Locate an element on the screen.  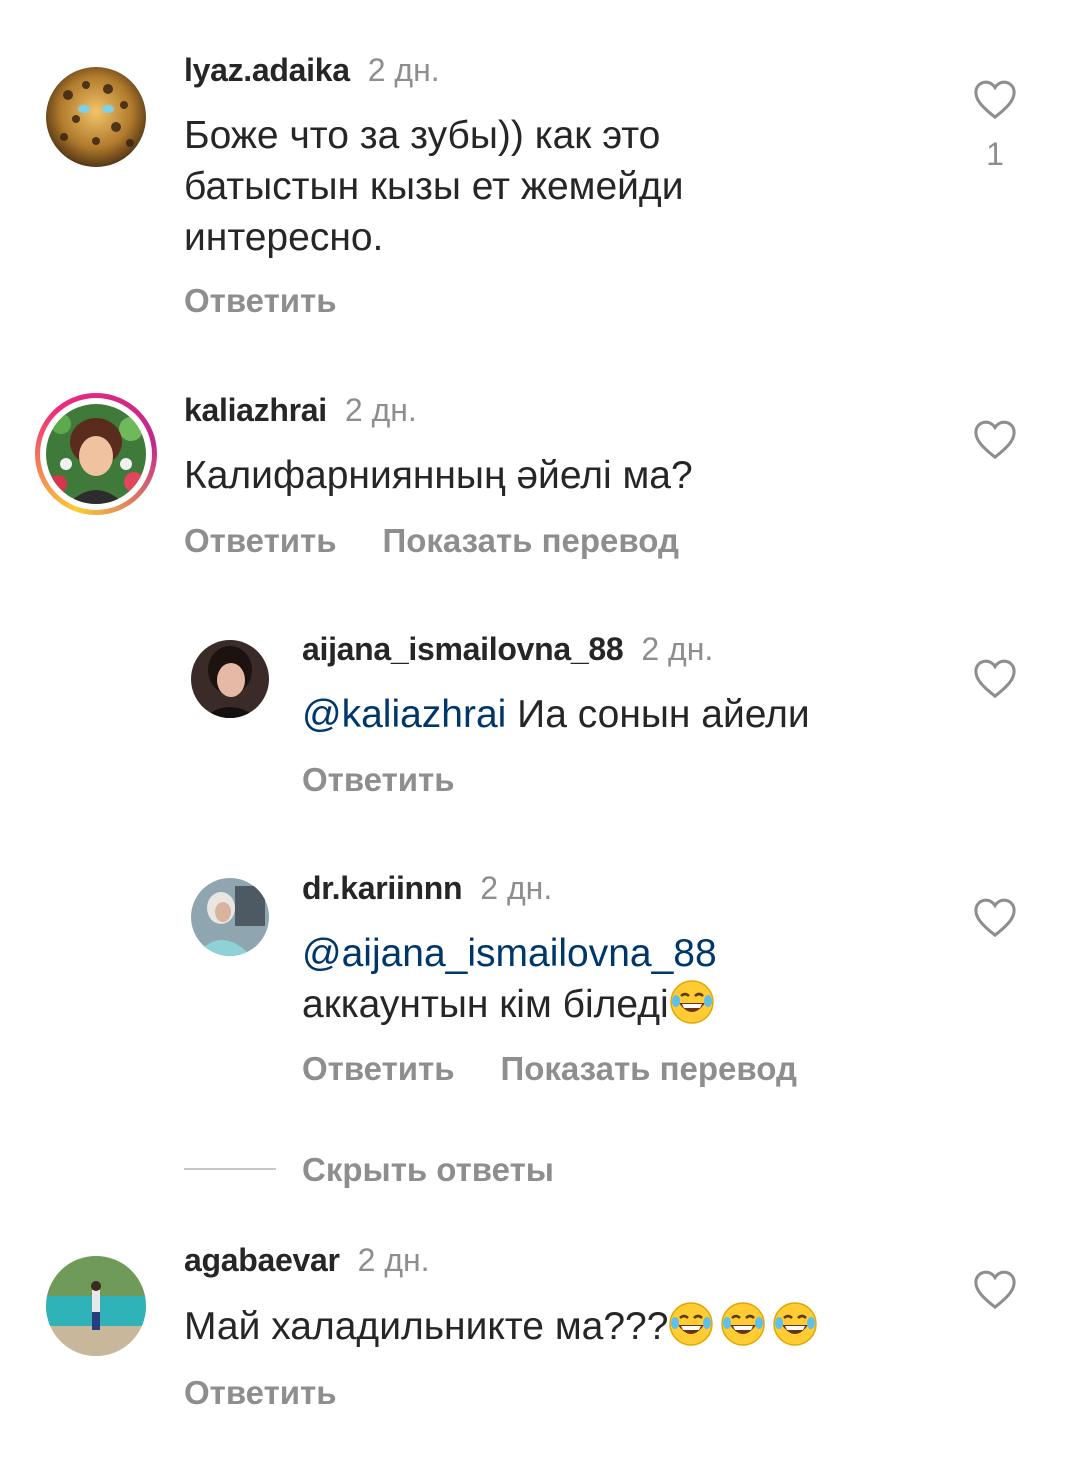
reply-text-body: Иа сонын айели is located at coordinates (658, 714).